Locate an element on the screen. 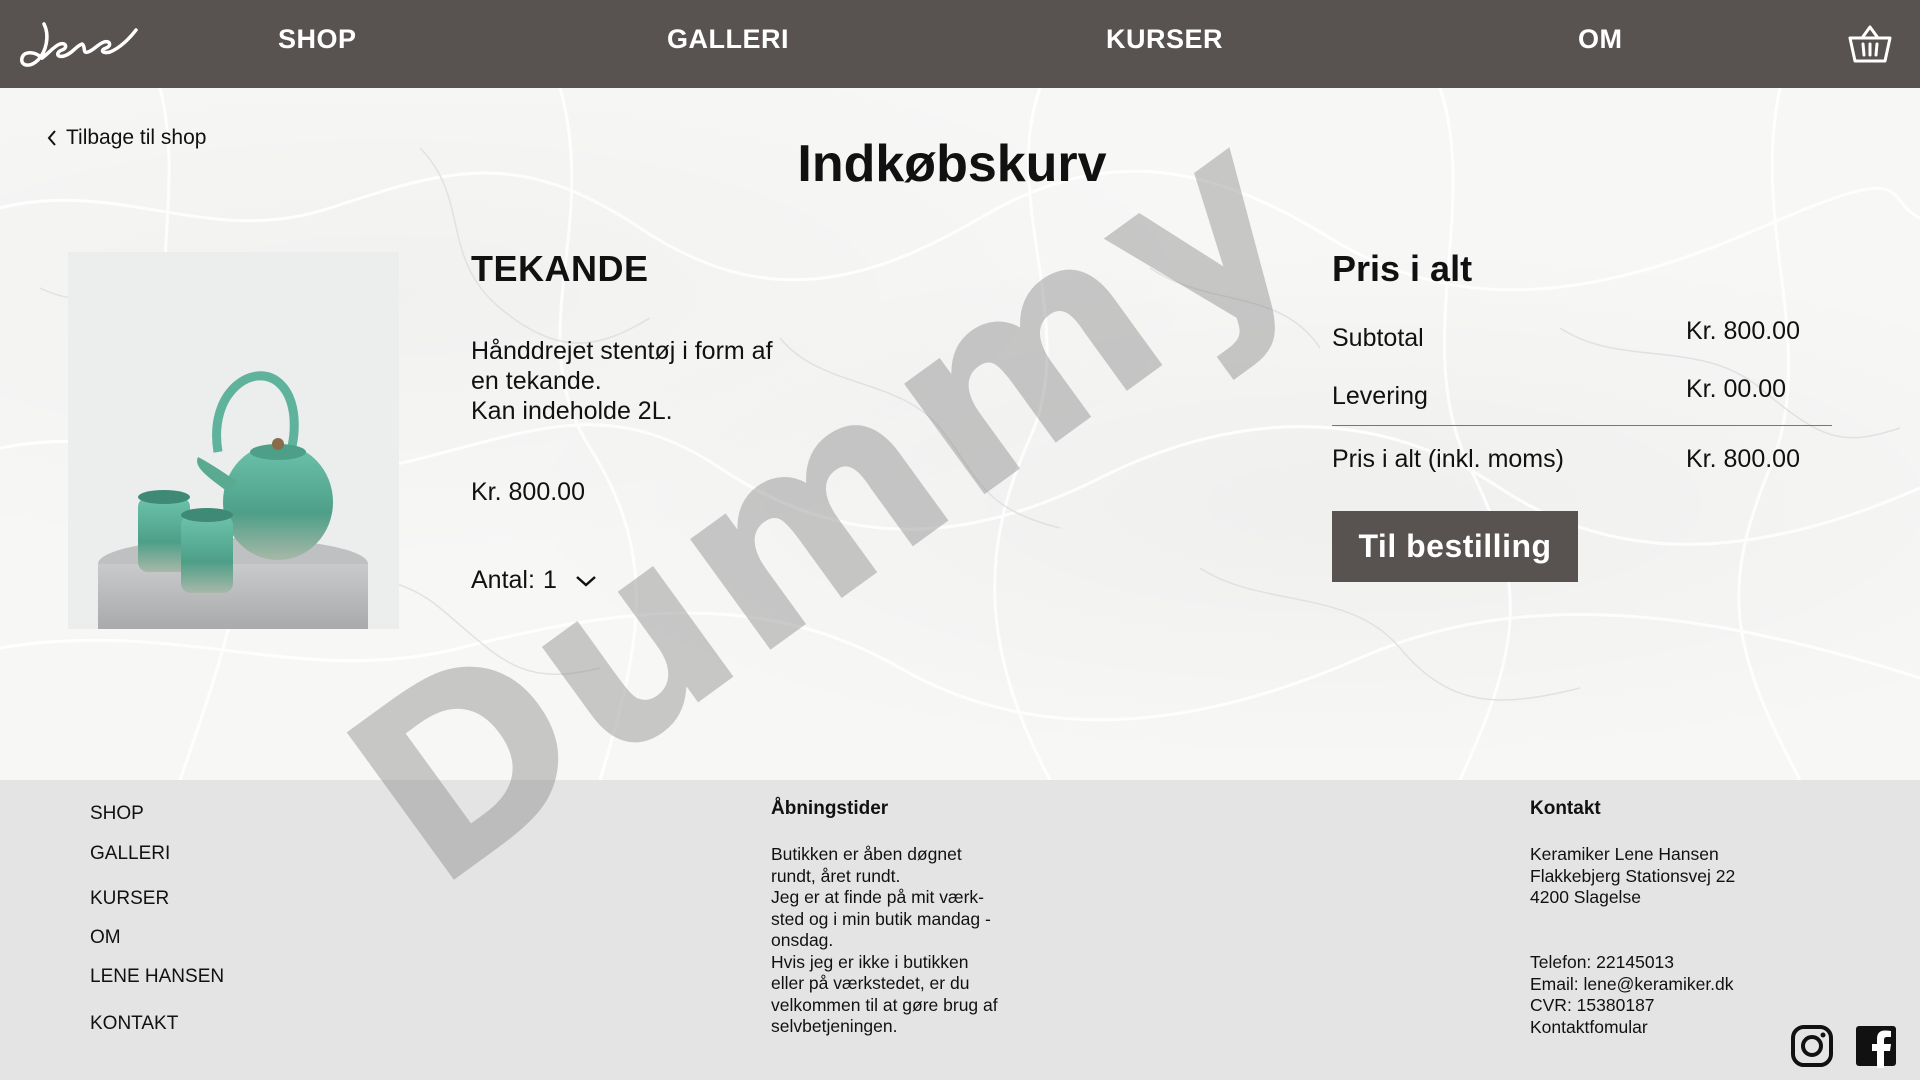 This screenshot has width=1920, height=1080. logo-signature is located at coordinates (78, 43).